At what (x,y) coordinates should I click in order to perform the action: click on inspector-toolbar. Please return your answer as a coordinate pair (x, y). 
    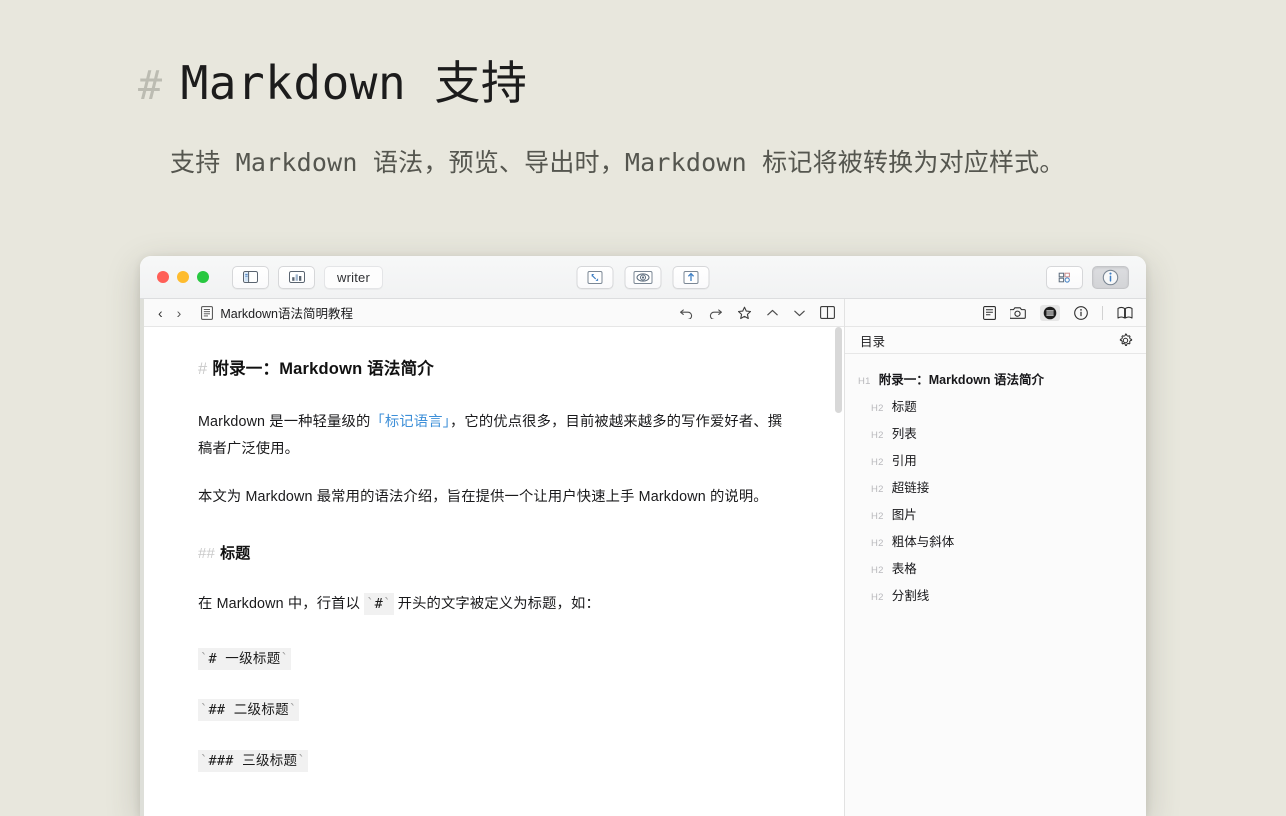
    Looking at the image, I should click on (995, 313).